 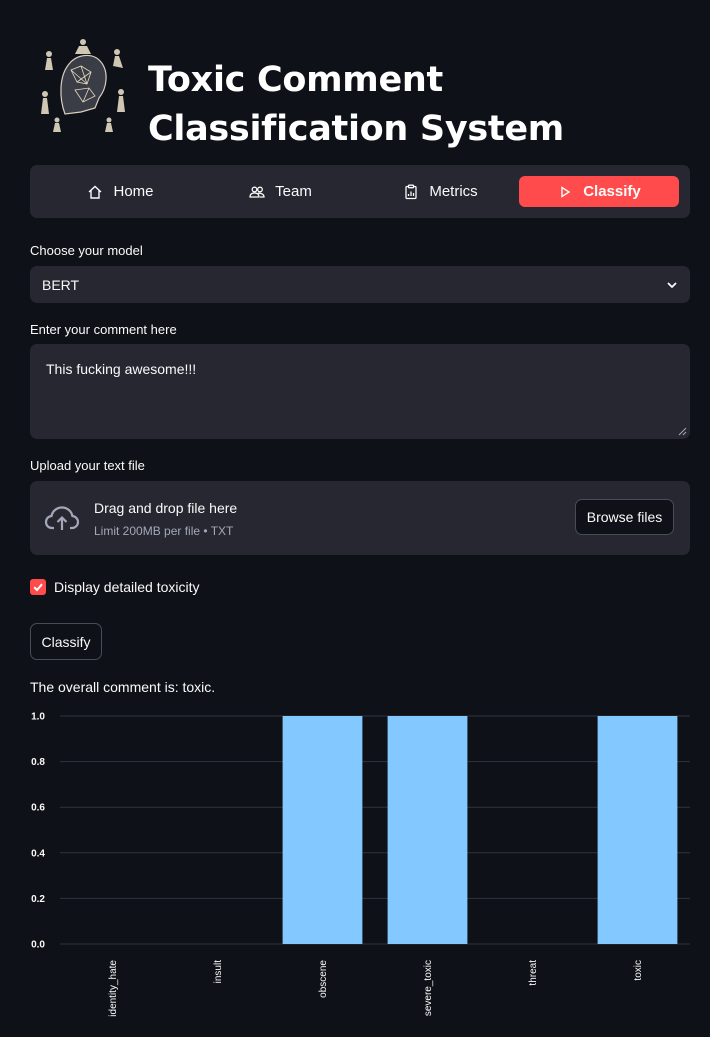 What do you see at coordinates (66, 641) in the screenshot?
I see `classify-button: Classify` at bounding box center [66, 641].